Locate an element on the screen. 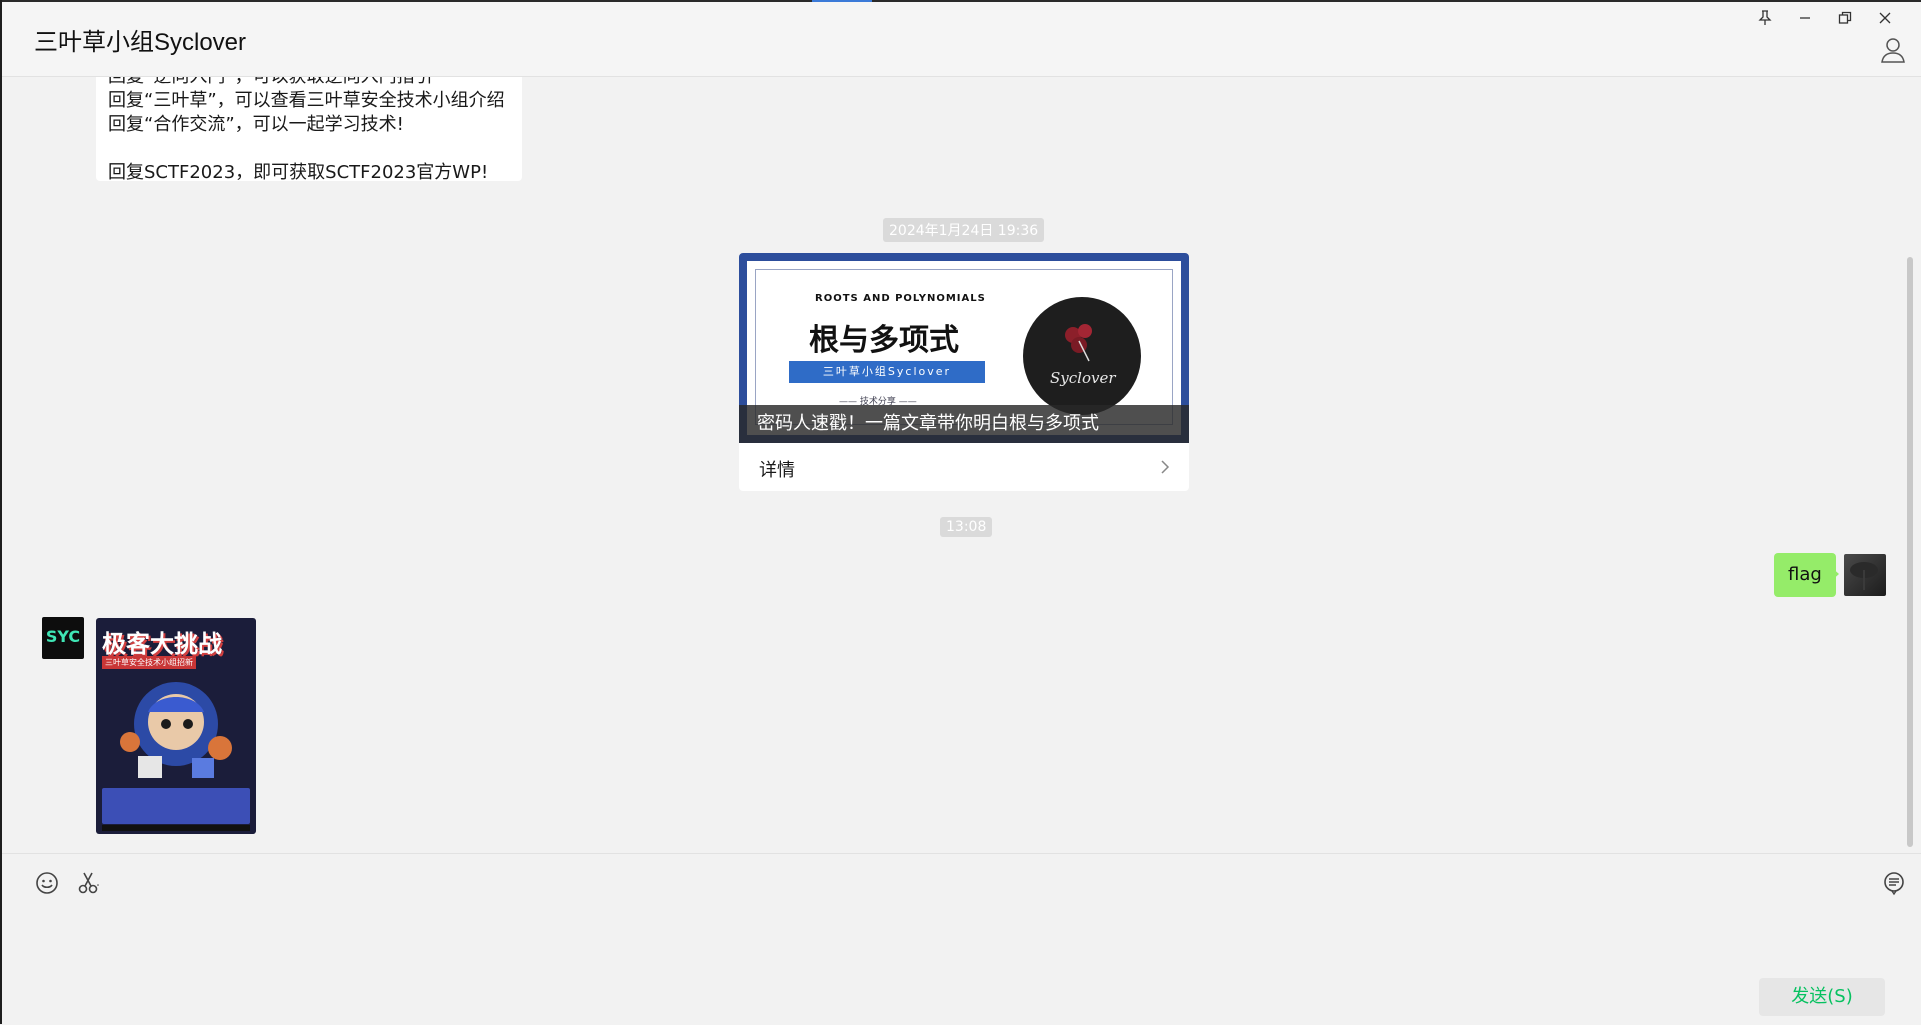 Image resolution: width=1921 pixels, height=1025 pixels. avatar: SYC is located at coordinates (63, 638).